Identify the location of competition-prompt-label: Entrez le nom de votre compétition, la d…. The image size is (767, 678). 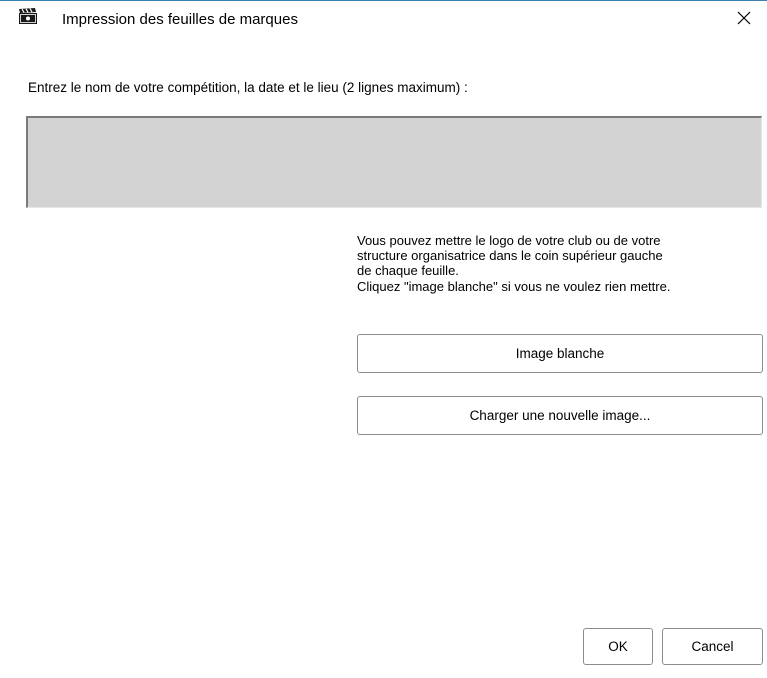
(248, 87).